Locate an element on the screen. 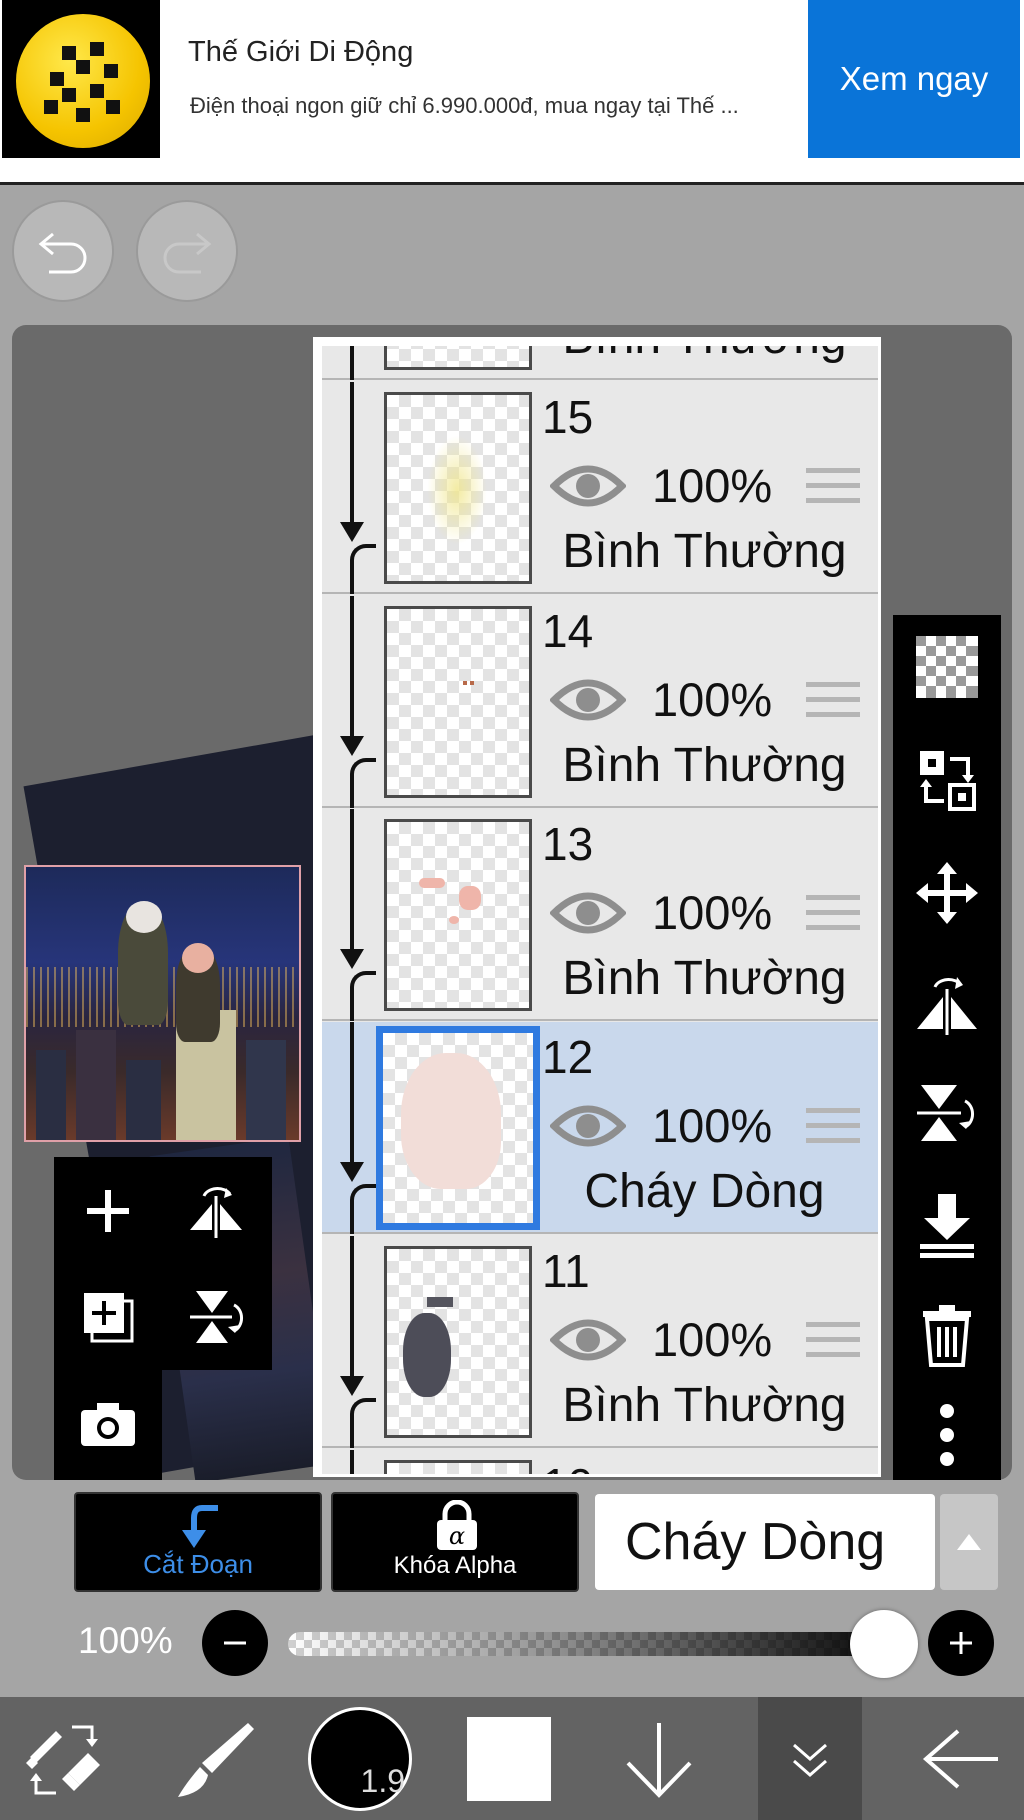  redo-icon is located at coordinates (187, 253).